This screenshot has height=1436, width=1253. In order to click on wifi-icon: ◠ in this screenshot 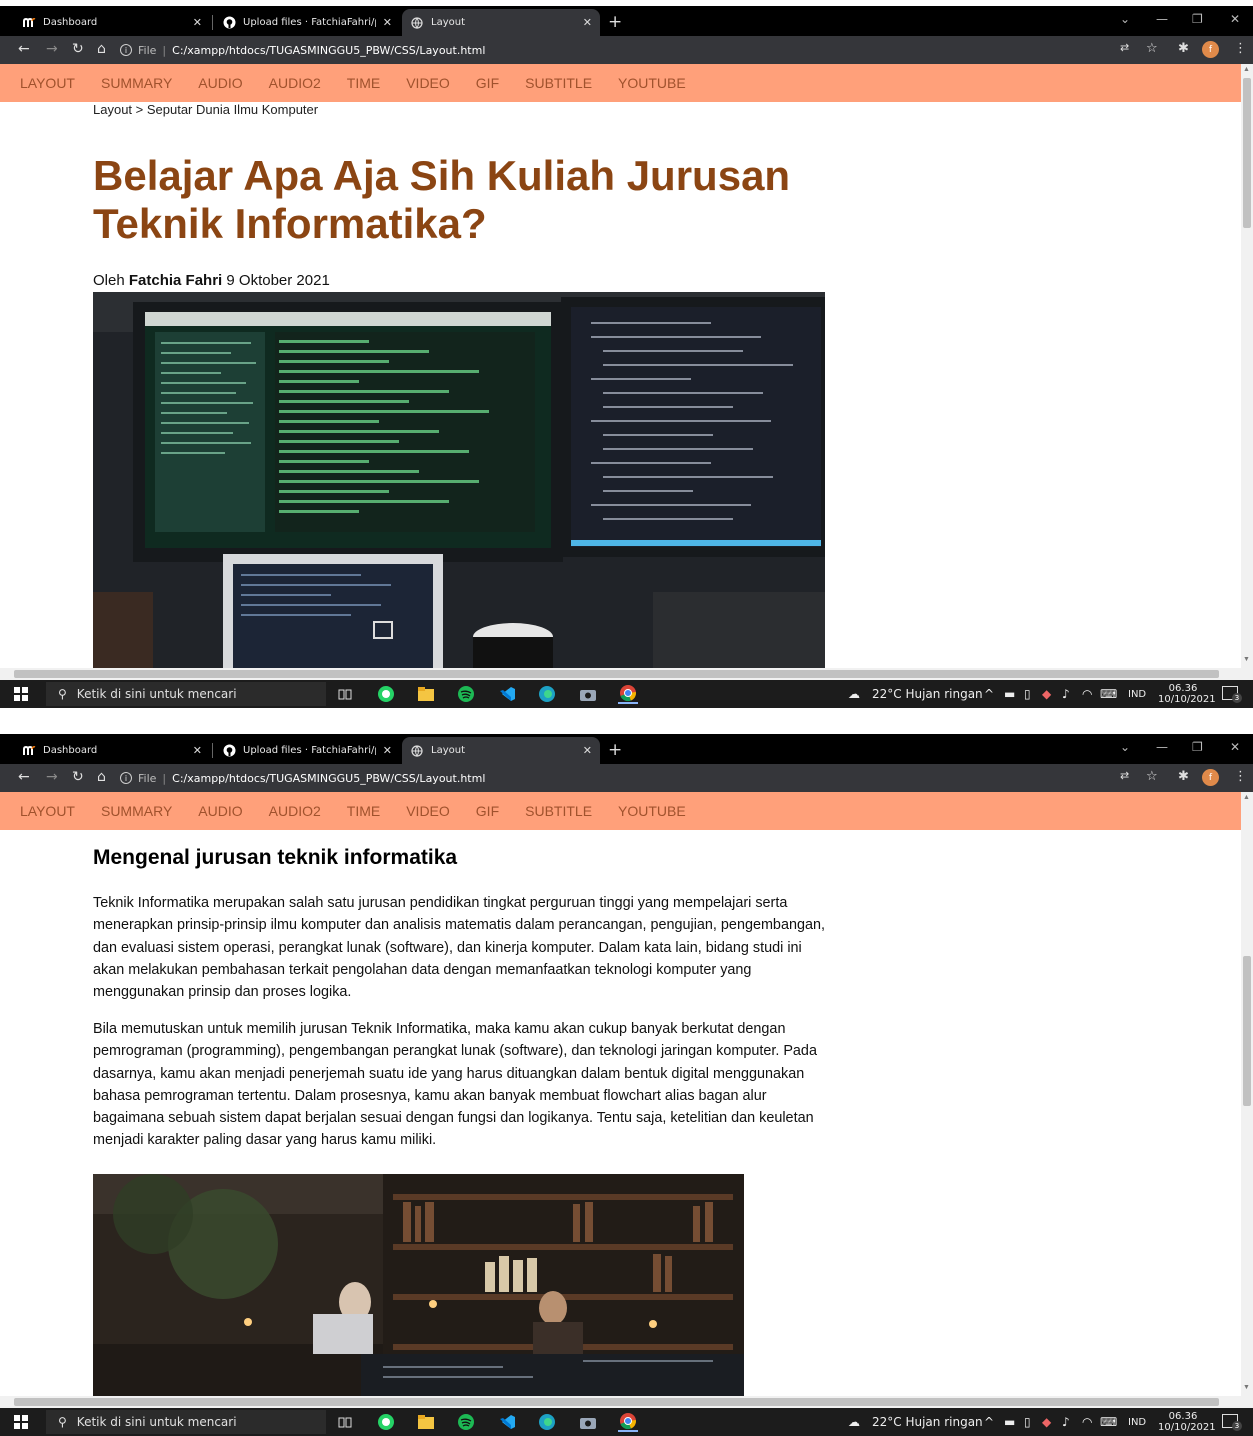, I will do `click(1087, 694)`.